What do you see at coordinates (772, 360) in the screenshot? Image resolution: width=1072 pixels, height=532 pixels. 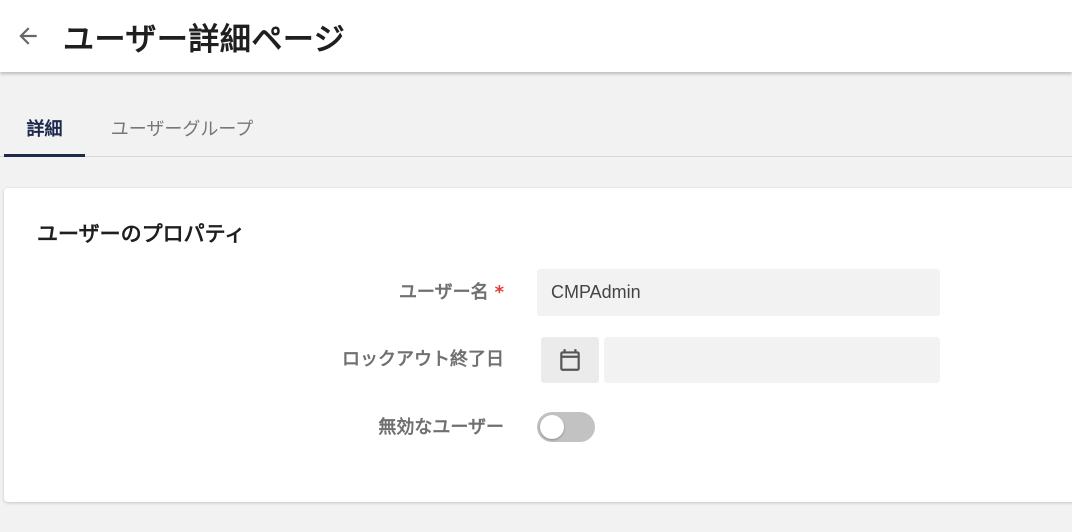 I see `lockout-end-date-field` at bounding box center [772, 360].